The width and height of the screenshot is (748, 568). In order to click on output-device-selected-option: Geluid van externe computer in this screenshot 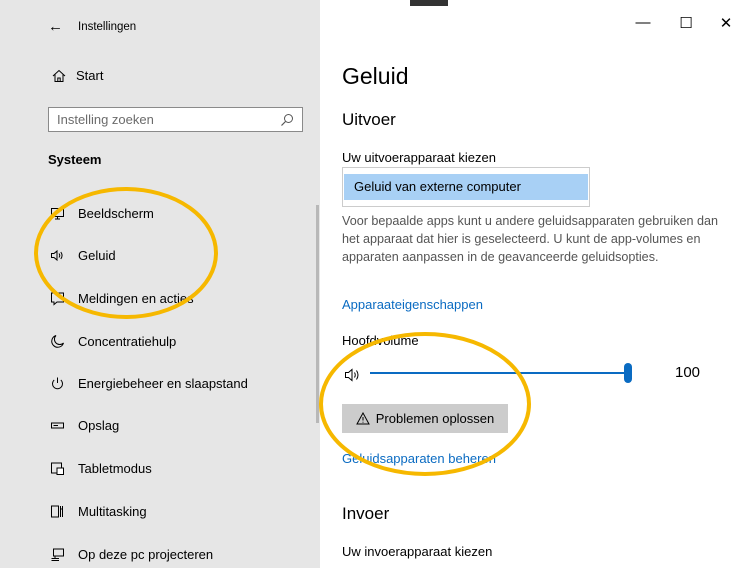, I will do `click(466, 187)`.